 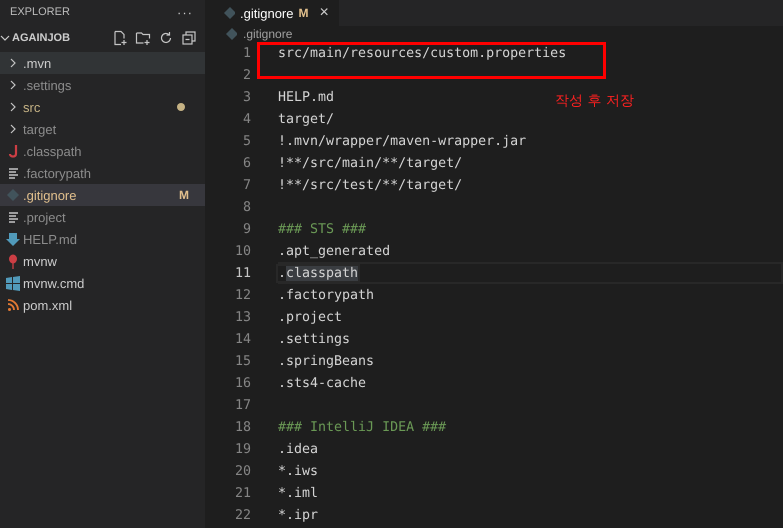 What do you see at coordinates (102, 217) in the screenshot?
I see `file-tree-item: .project` at bounding box center [102, 217].